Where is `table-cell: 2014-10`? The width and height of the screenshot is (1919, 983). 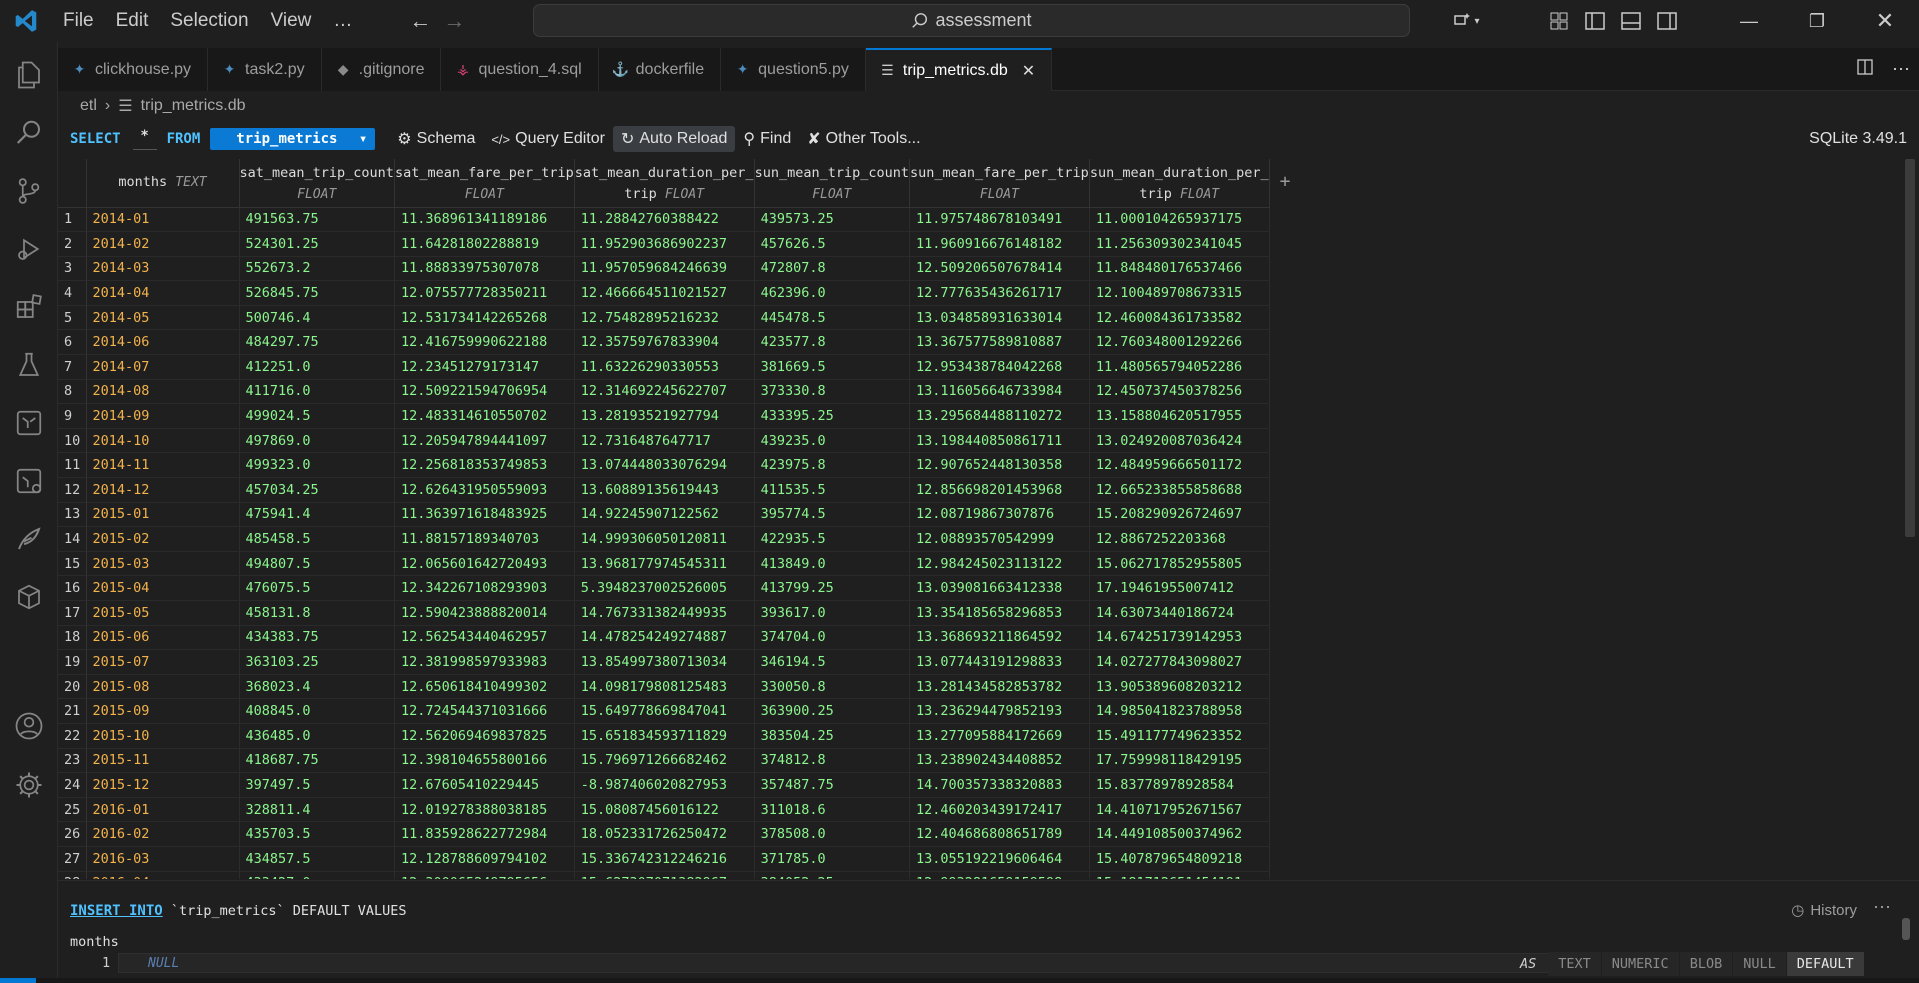 table-cell: 2014-10 is located at coordinates (163, 441).